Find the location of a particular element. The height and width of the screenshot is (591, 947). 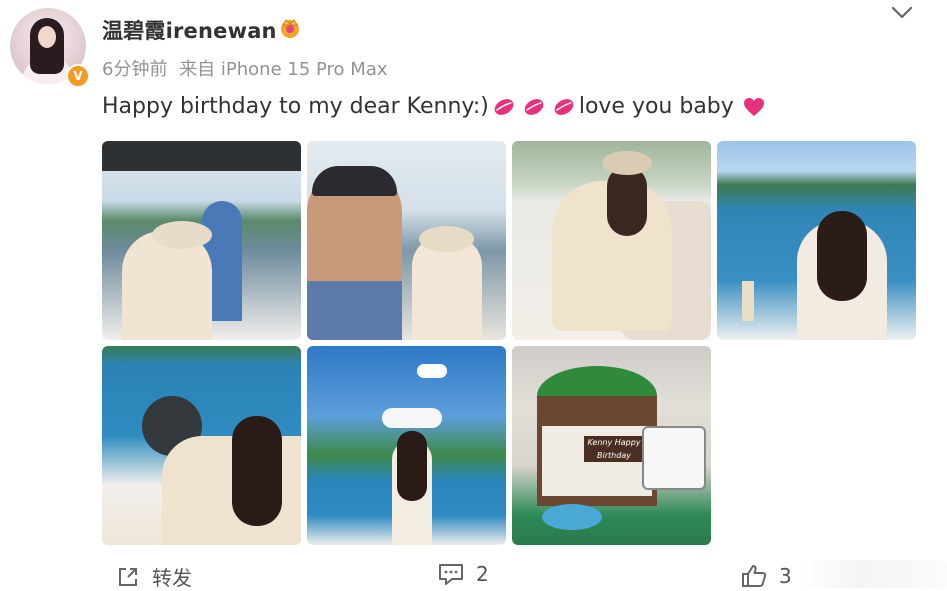

post-meta: 6分钟前 来自 iPhone 15 Pro Max is located at coordinates (245, 68).